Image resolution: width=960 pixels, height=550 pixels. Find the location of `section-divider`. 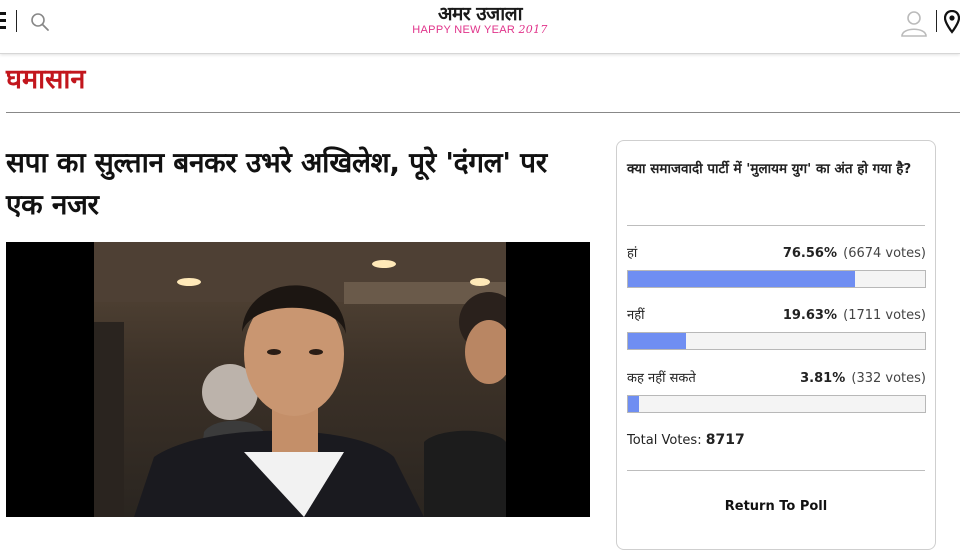

section-divider is located at coordinates (483, 112).